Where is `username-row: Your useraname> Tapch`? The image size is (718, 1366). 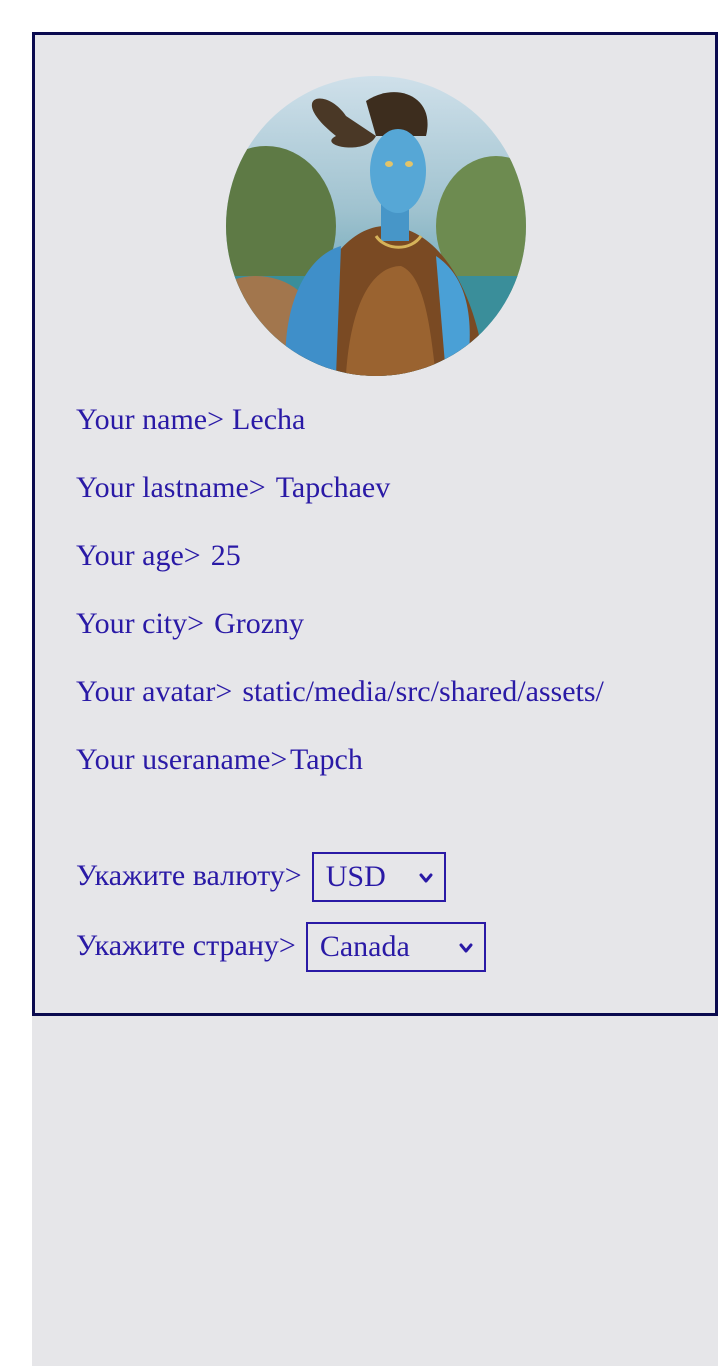 username-row: Your useraname> Tapch is located at coordinates (219, 760).